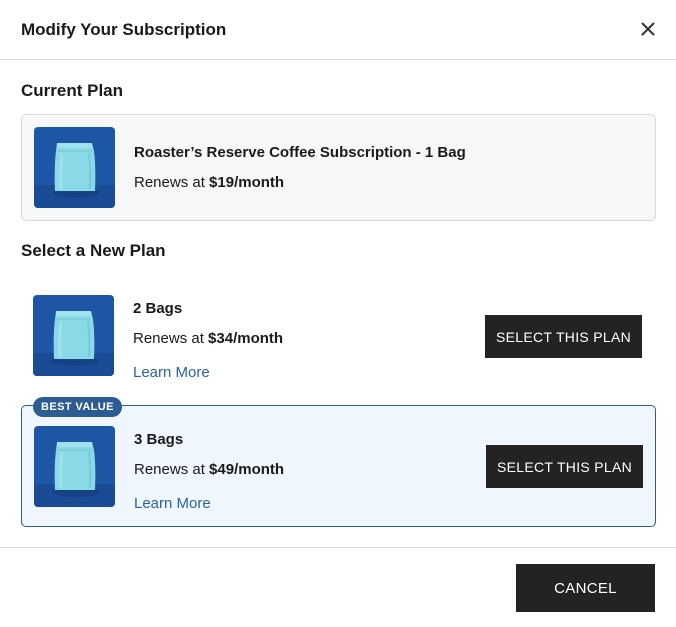 The width and height of the screenshot is (676, 627). Describe the element at coordinates (247, 182) in the screenshot. I see `renewal-price: $19/month` at that location.